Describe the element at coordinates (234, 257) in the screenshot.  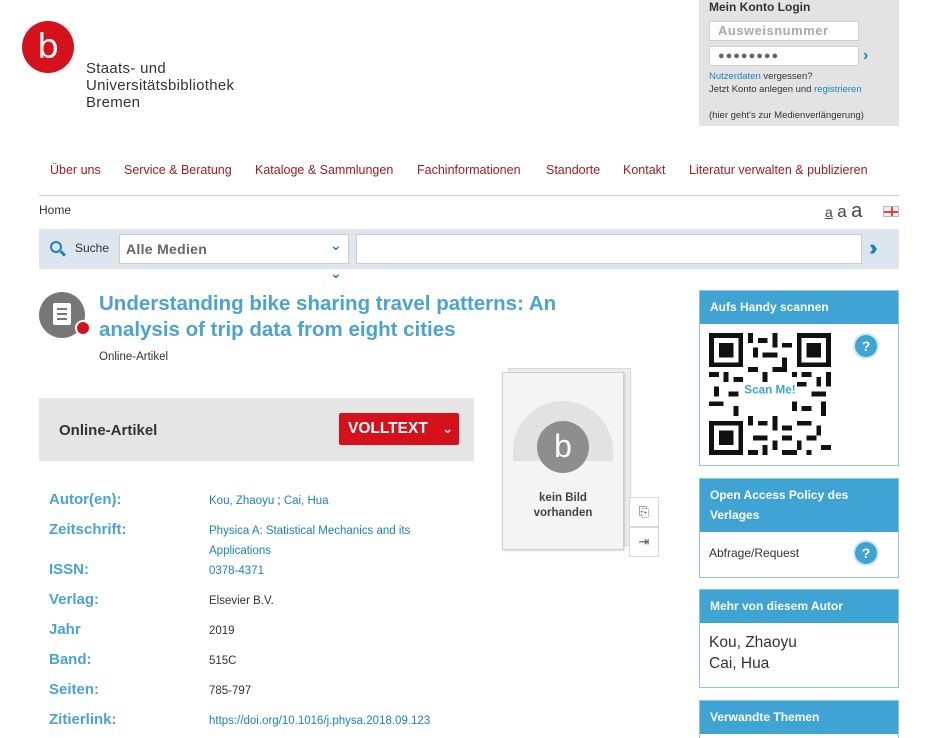
I see `search-scope-select: Alle Medien ⌄ ⌄` at that location.